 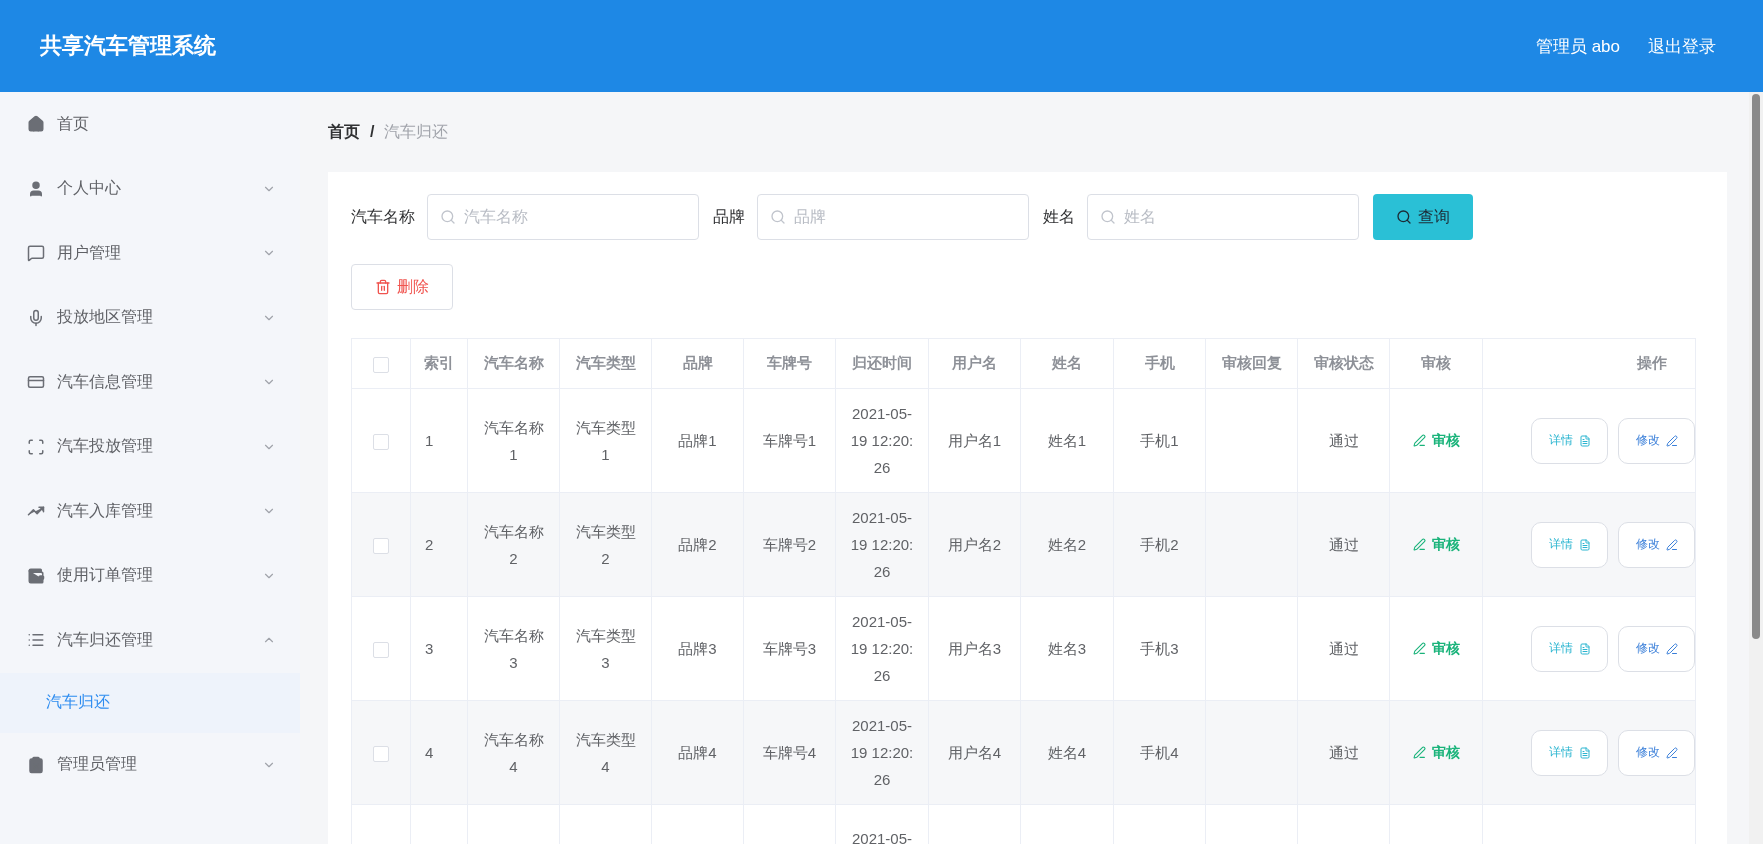 I want to click on column-header: 手机, so click(x=1159, y=362).